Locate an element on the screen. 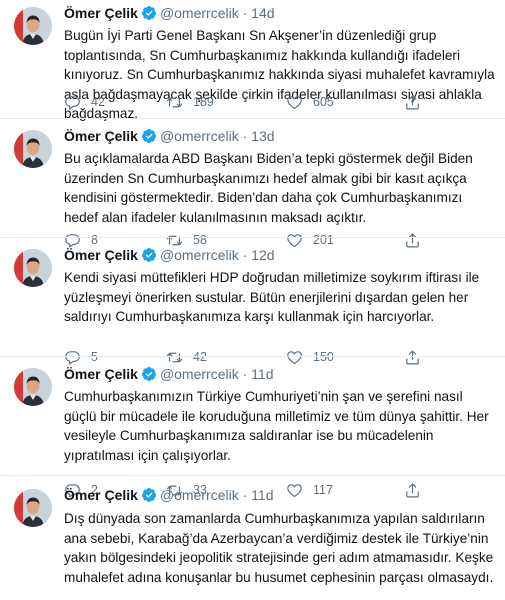 This screenshot has width=505, height=600. heart-icon is located at coordinates (294, 102).